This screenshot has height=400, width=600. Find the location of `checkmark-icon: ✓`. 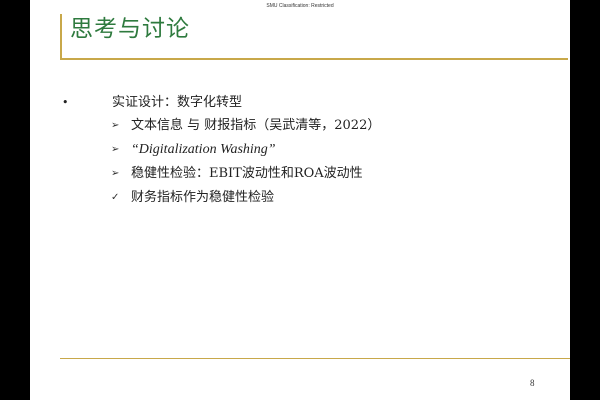

checkmark-icon: ✓ is located at coordinates (115, 197).